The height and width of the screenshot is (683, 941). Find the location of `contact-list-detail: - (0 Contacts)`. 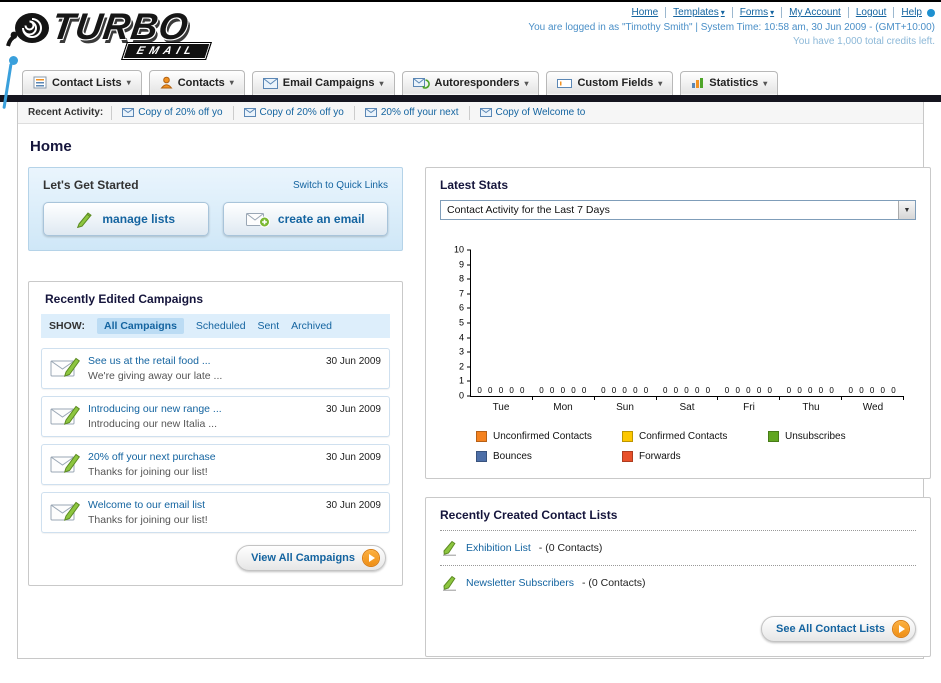

contact-list-detail: - (0 Contacts) is located at coordinates (570, 548).